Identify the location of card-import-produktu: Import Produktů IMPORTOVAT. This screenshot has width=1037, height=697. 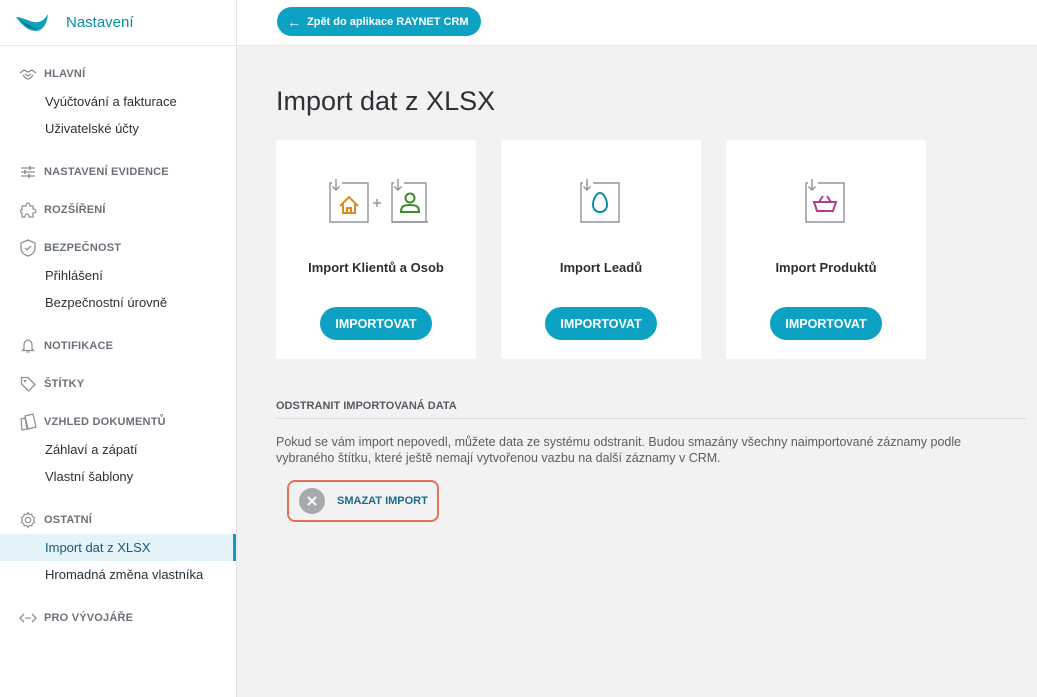
(826, 249).